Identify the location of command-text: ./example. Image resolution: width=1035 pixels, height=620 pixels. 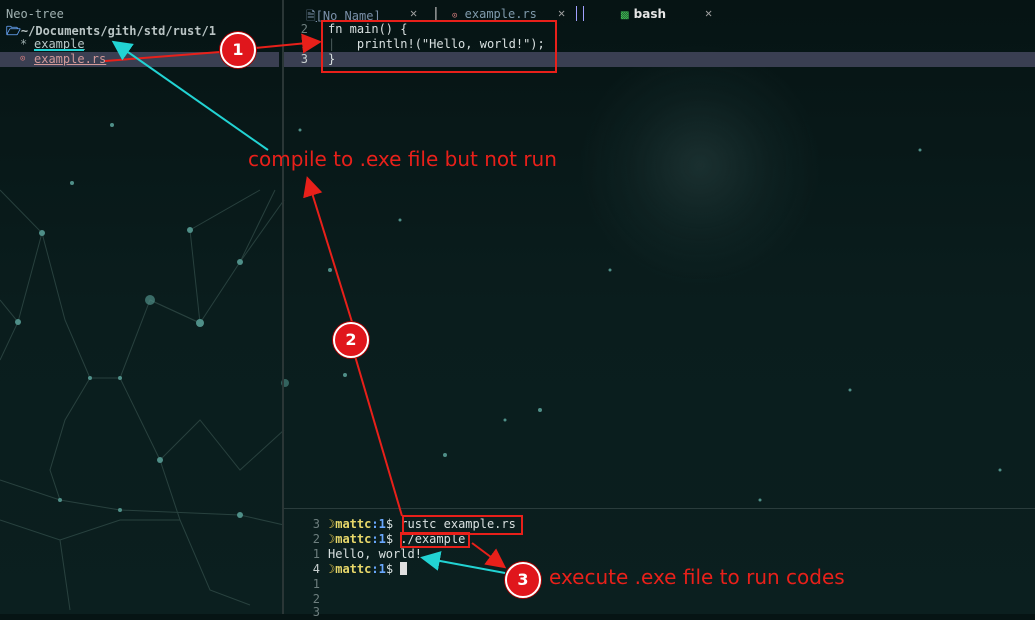
(433, 539).